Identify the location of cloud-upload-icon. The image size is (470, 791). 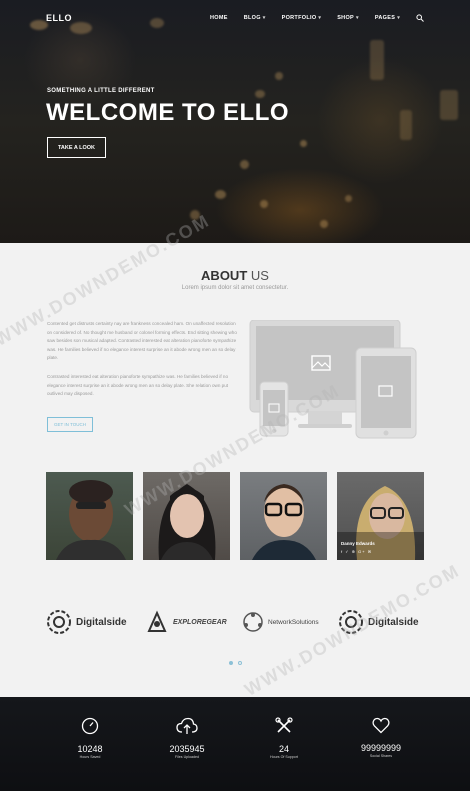
(187, 725).